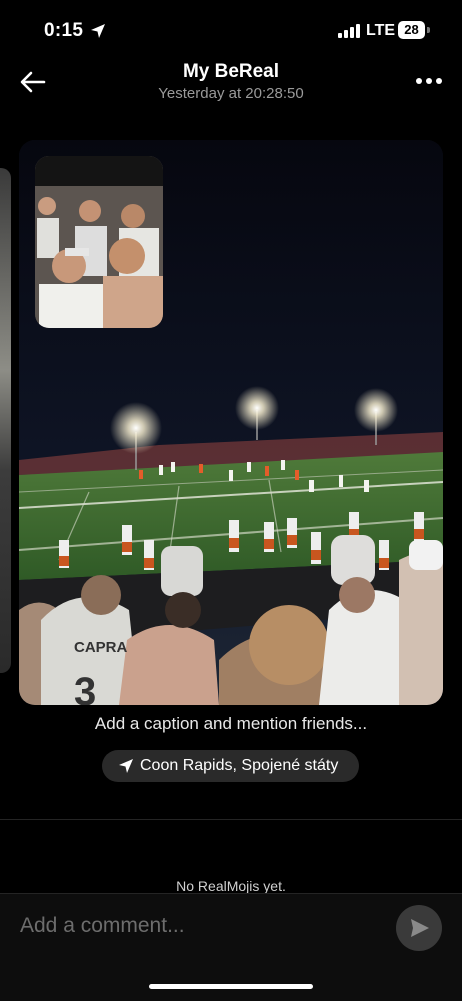 Image resolution: width=462 pixels, height=1001 pixels. What do you see at coordinates (231, 986) in the screenshot?
I see `home-indicator` at bounding box center [231, 986].